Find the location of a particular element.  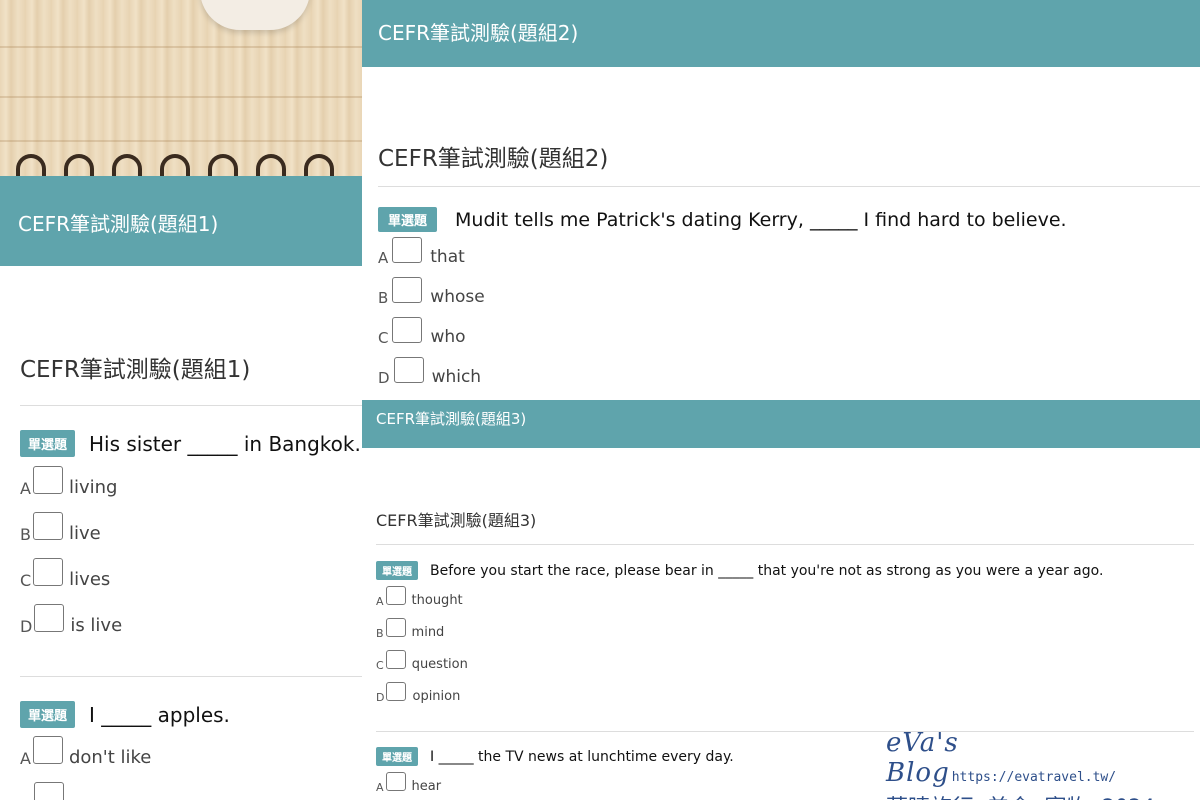

option-d: D opinion is located at coordinates (418, 693).